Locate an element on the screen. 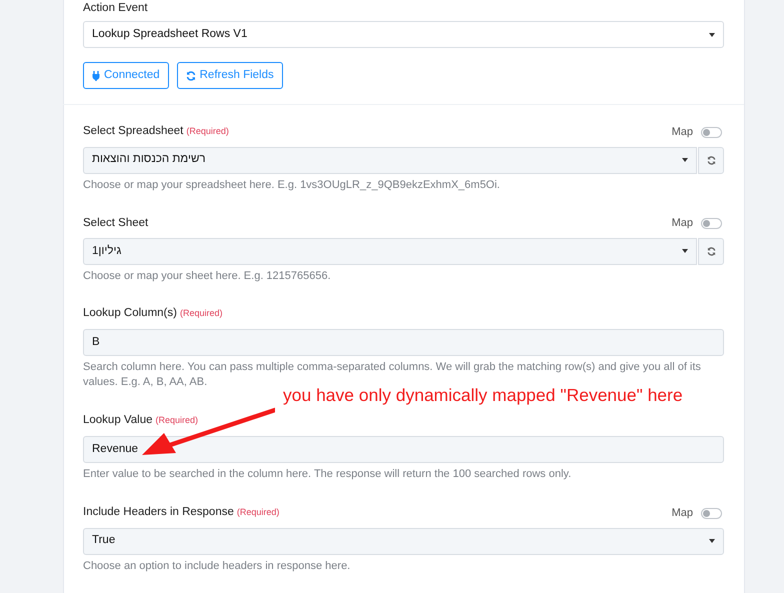  field-label: Lookup Value is located at coordinates (117, 420).